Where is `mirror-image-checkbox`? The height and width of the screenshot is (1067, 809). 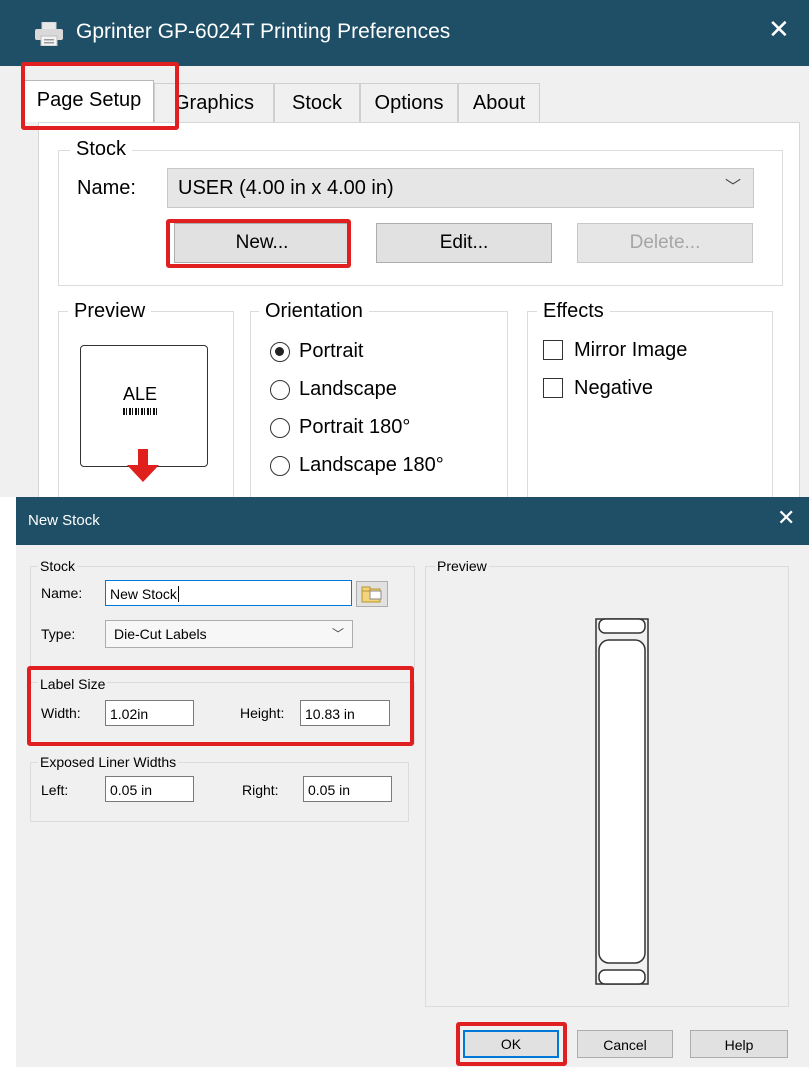 mirror-image-checkbox is located at coordinates (553, 350).